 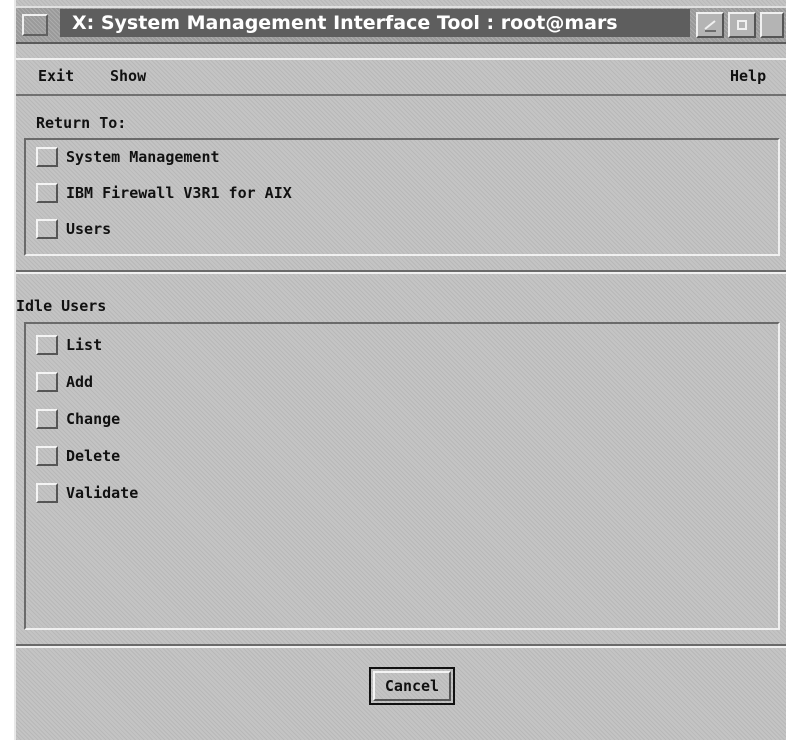 What do you see at coordinates (742, 25) in the screenshot?
I see `maximize-icon` at bounding box center [742, 25].